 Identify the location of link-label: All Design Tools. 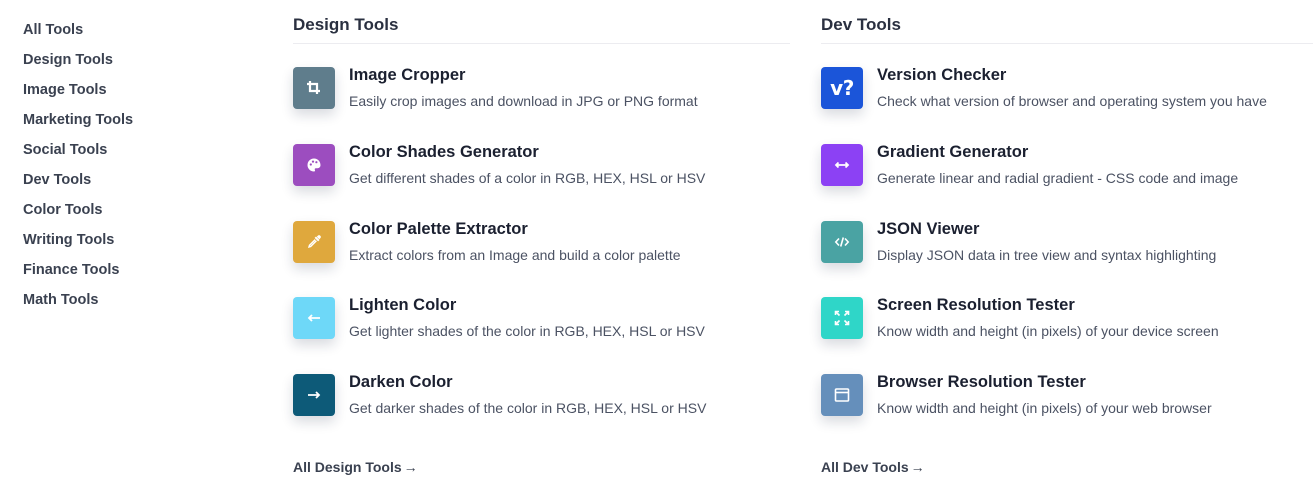
(347, 466).